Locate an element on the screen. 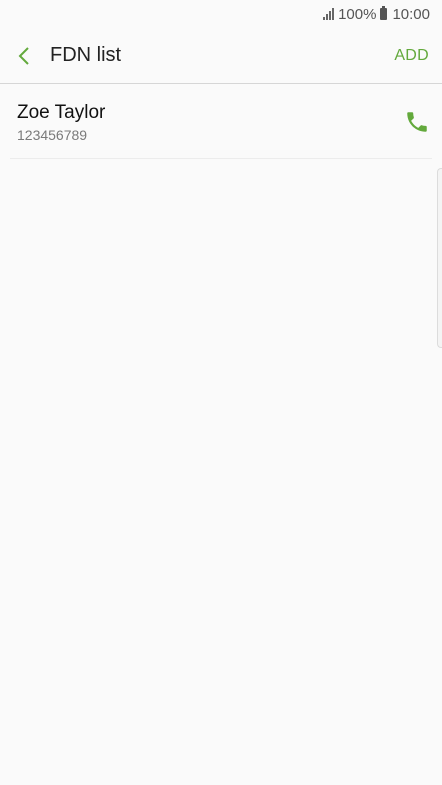 This screenshot has height=785, width=442. call-button is located at coordinates (417, 122).